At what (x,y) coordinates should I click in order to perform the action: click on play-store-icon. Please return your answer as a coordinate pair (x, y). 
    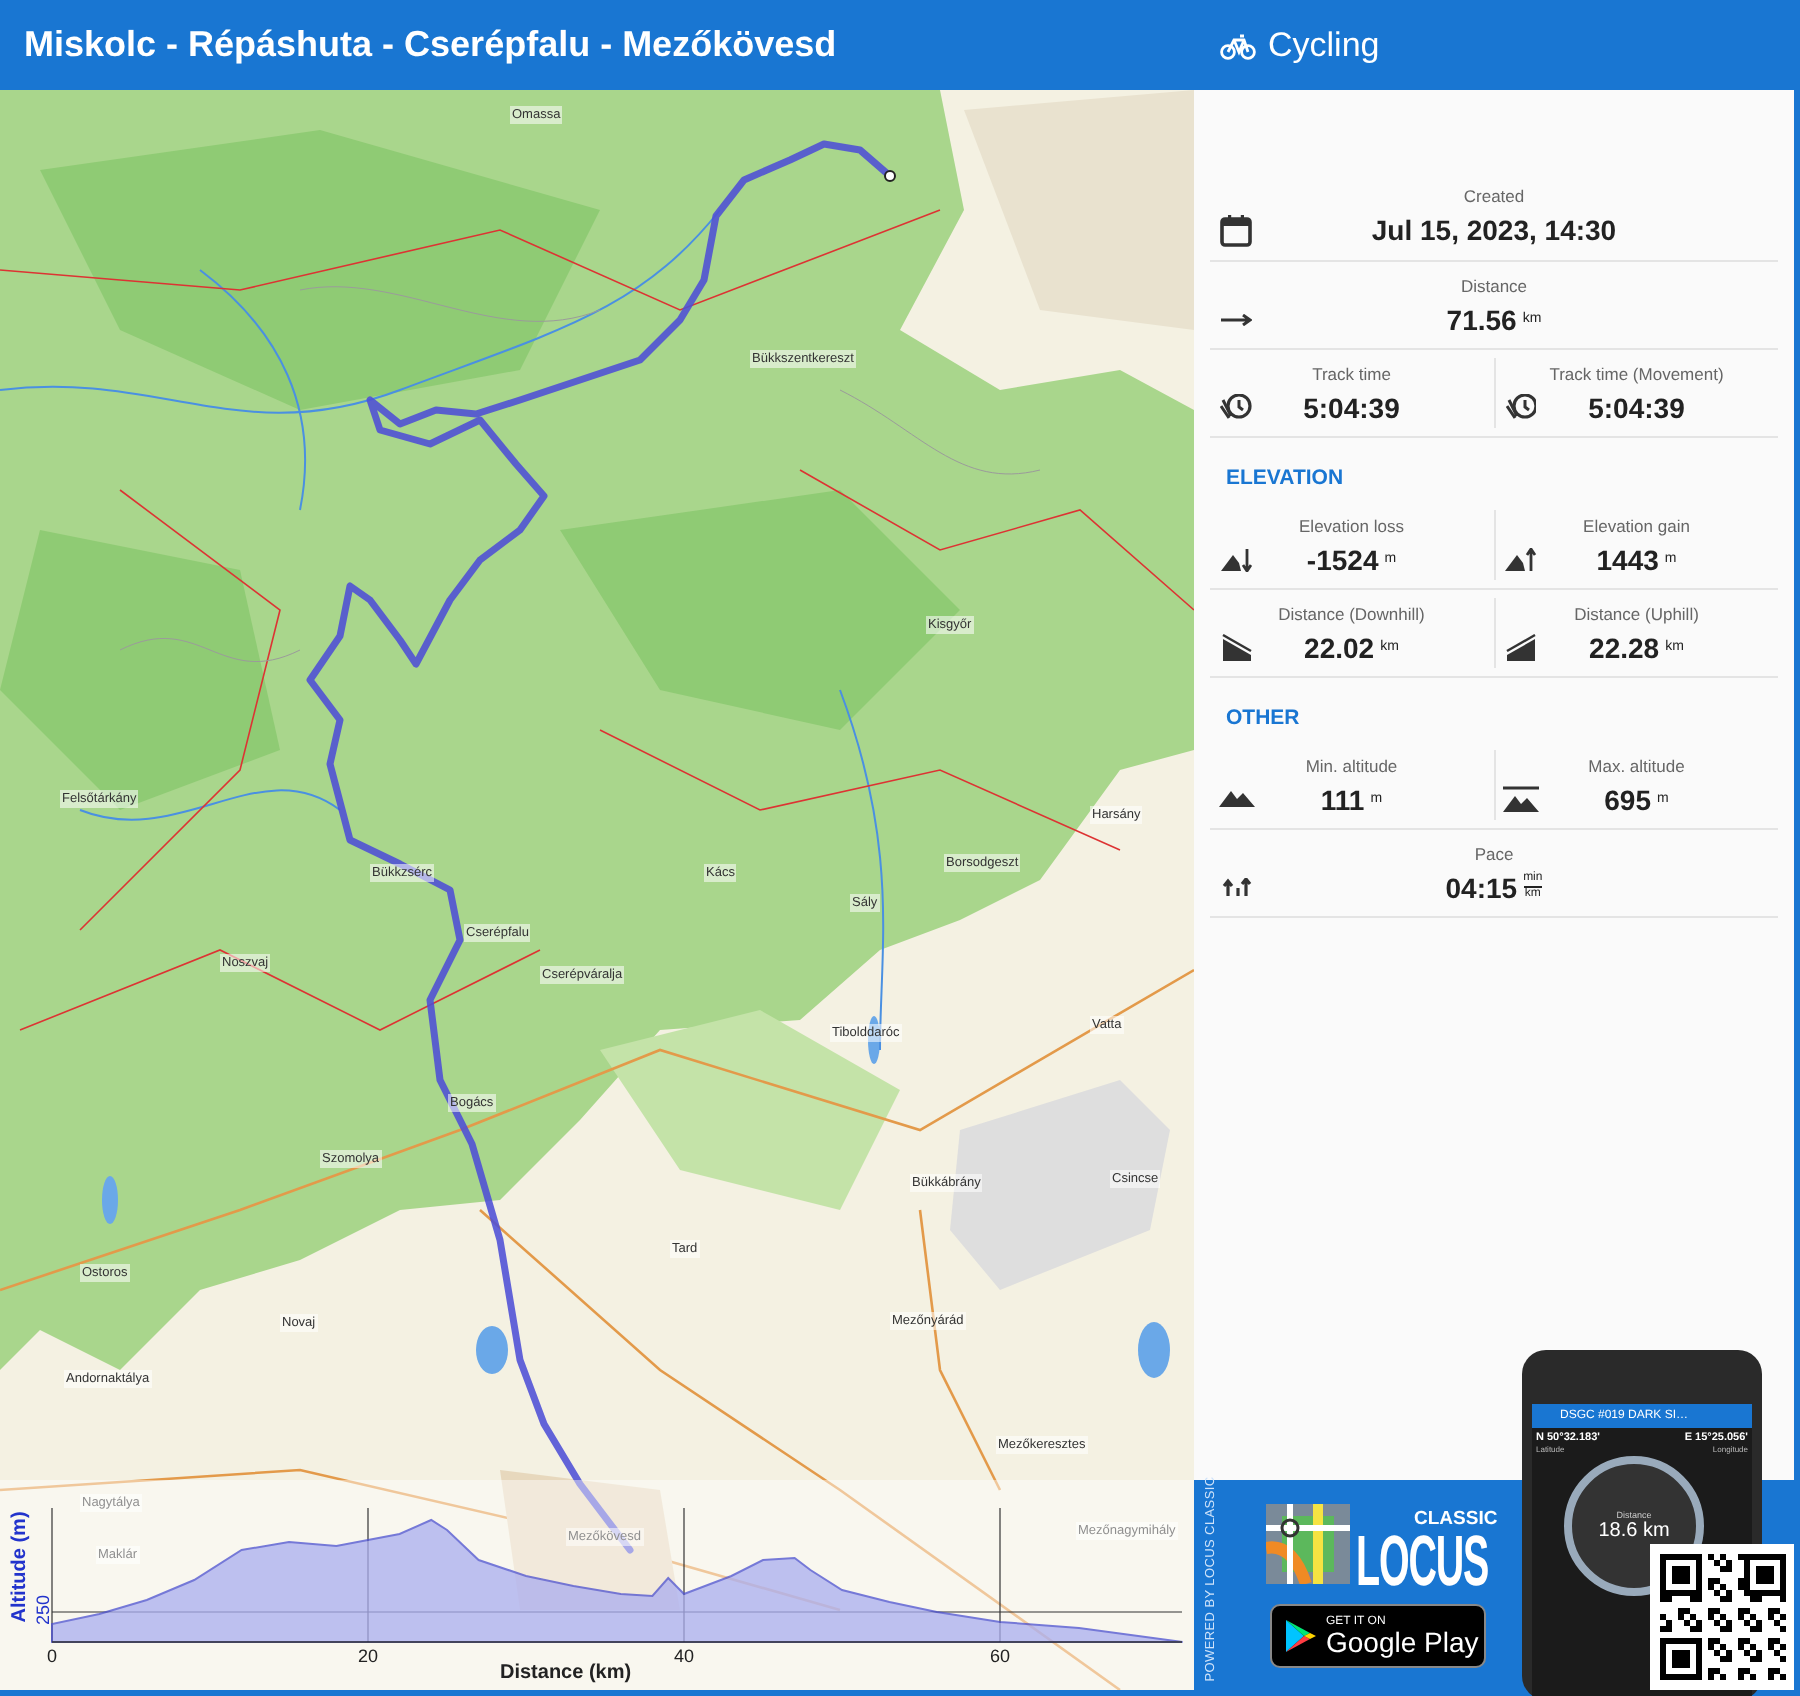
    Looking at the image, I should click on (1300, 1636).